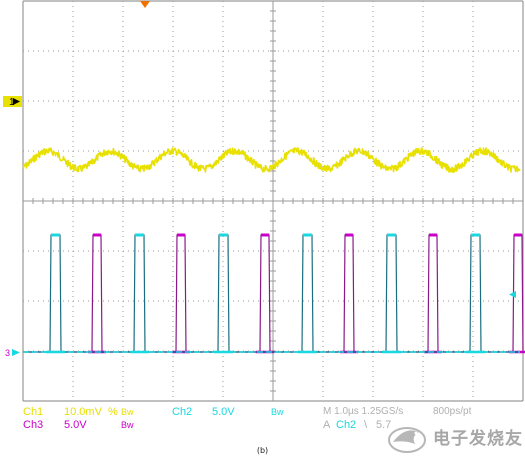 The height and width of the screenshot is (463, 525). Describe the element at coordinates (83, 412) in the screenshot. I see `ch1-scale: 10.0mV` at that location.